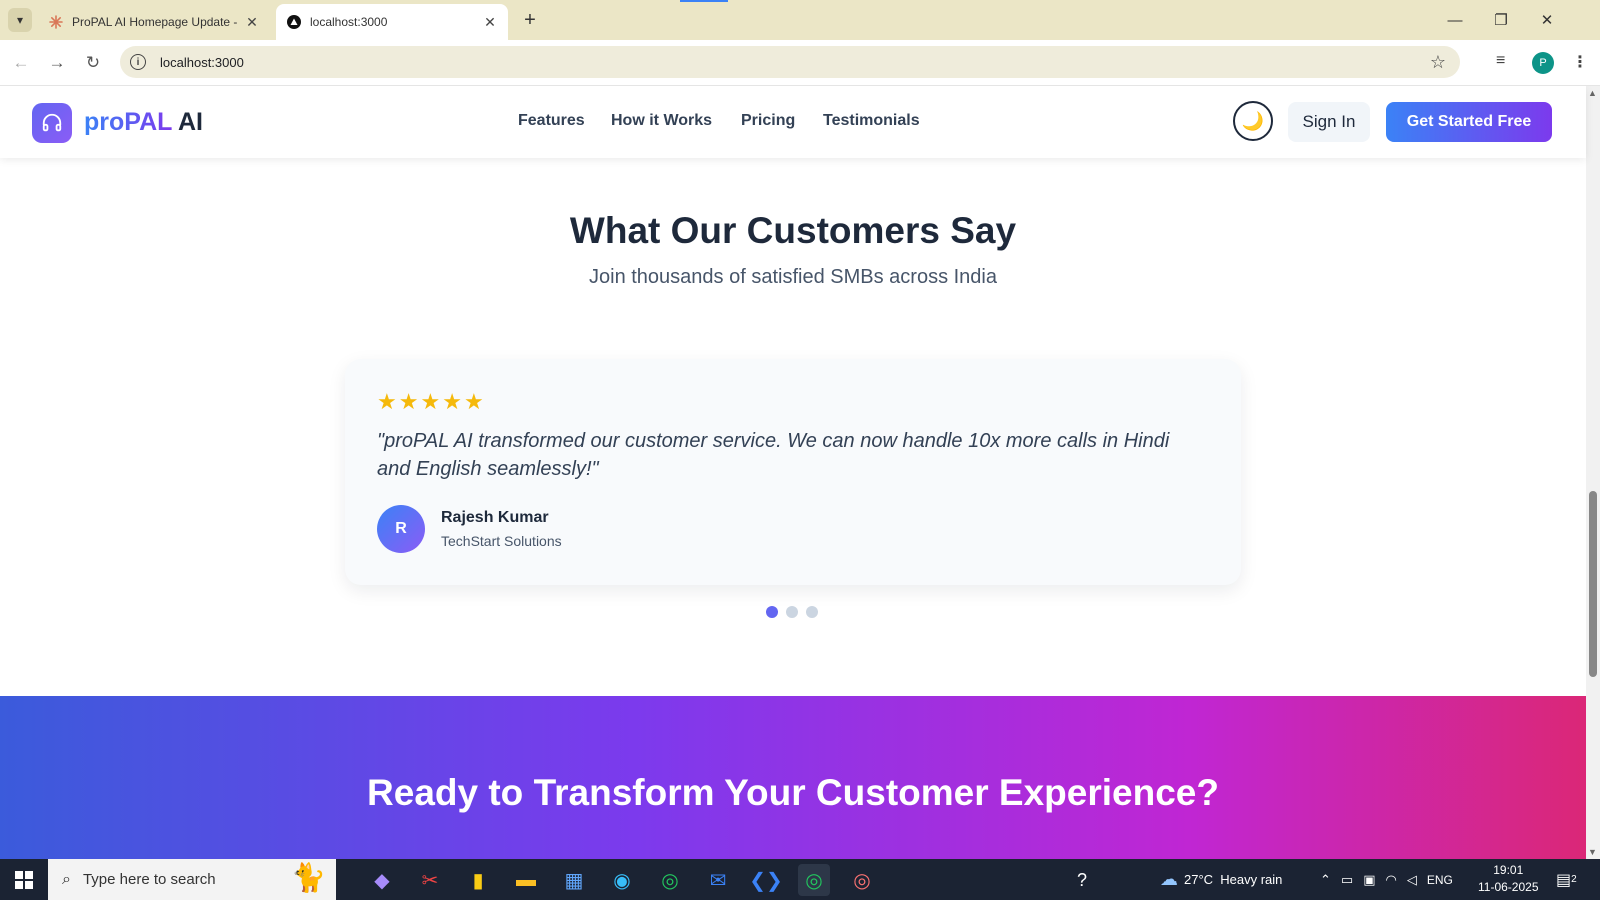 The image size is (1600, 900). I want to click on profile-avatar: P, so click(1543, 63).